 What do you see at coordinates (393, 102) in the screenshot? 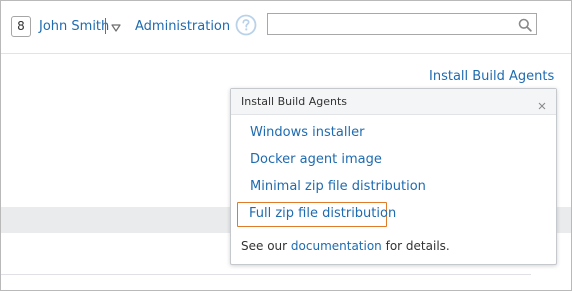
I see `popup-header: Install Build Agents` at bounding box center [393, 102].